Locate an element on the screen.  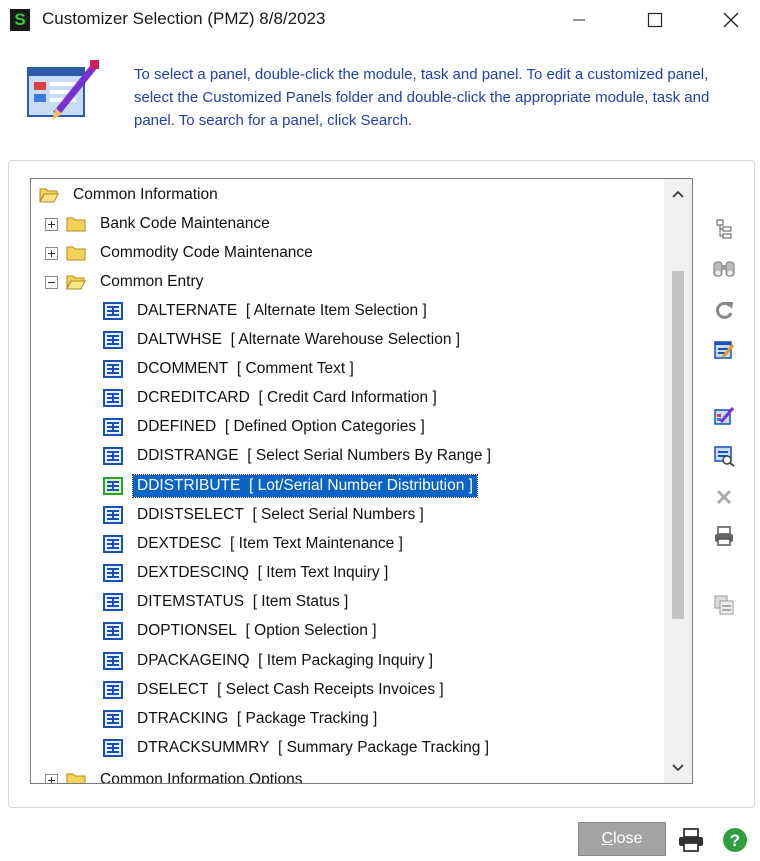
panel-node-dcomment: DCOMMENT [ Comment Text ] is located at coordinates (230, 369).